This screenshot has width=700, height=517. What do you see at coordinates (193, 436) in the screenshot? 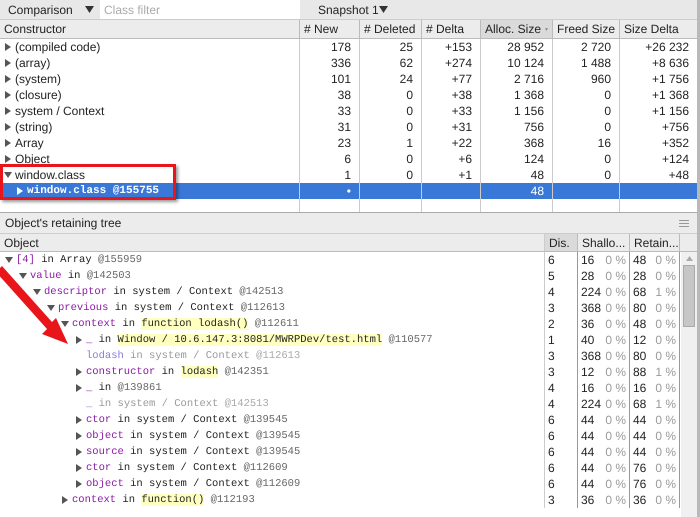
I see `retainer-label: object in system / Context @139545` at bounding box center [193, 436].